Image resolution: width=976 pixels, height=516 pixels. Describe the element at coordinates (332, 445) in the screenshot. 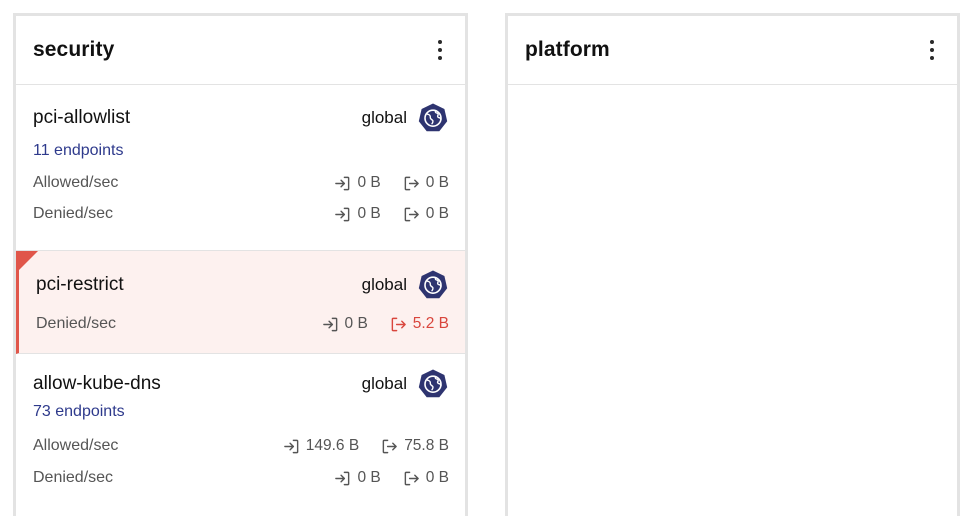

I see `ingress-value: 149.6 B` at that location.